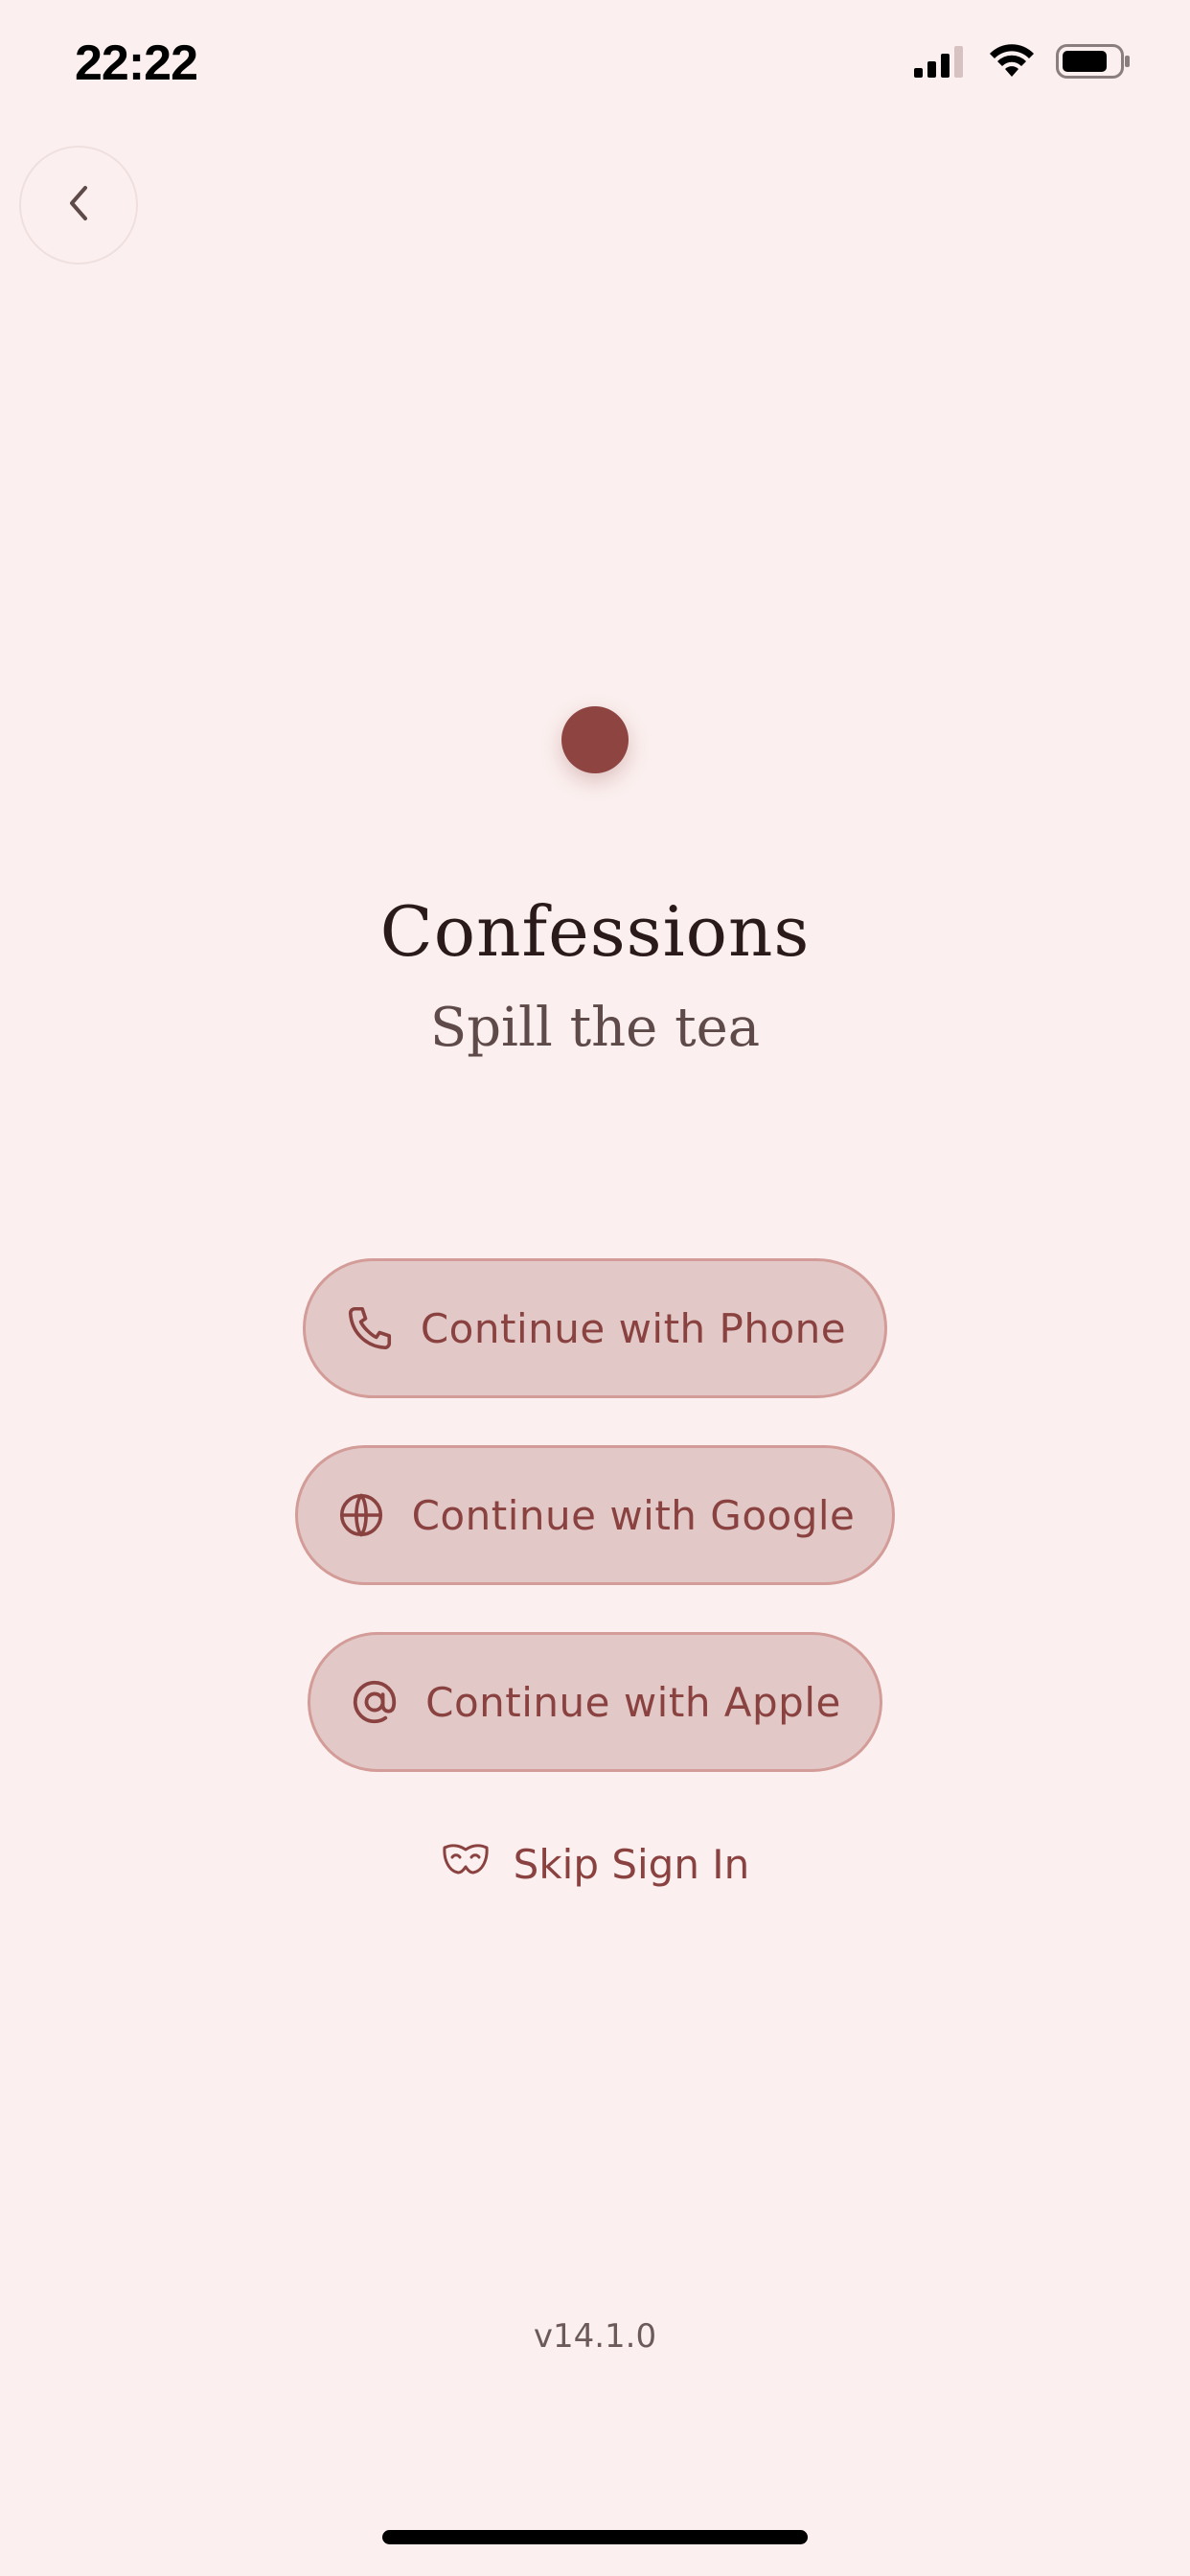 Image resolution: width=1190 pixels, height=2576 pixels. I want to click on continue-with-google-button: Continue with Google, so click(595, 1515).